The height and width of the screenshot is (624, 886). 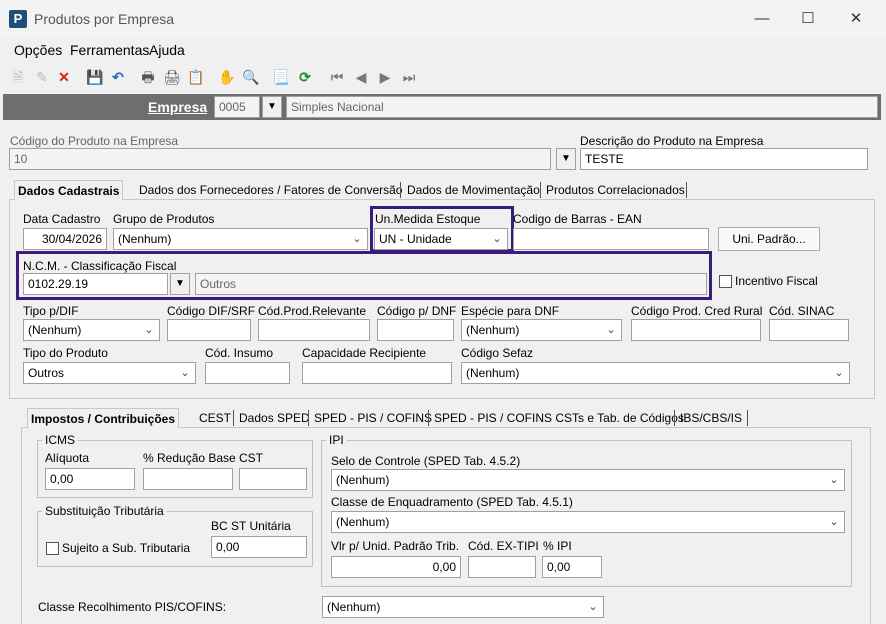 What do you see at coordinates (273, 479) in the screenshot?
I see `cst-input` at bounding box center [273, 479].